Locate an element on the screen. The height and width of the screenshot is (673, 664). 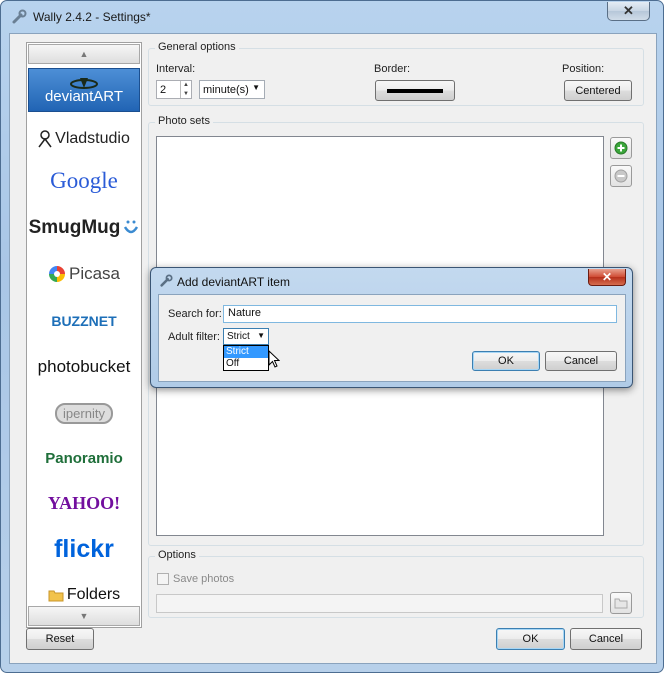
interval-label: Interval: is located at coordinates (176, 69).